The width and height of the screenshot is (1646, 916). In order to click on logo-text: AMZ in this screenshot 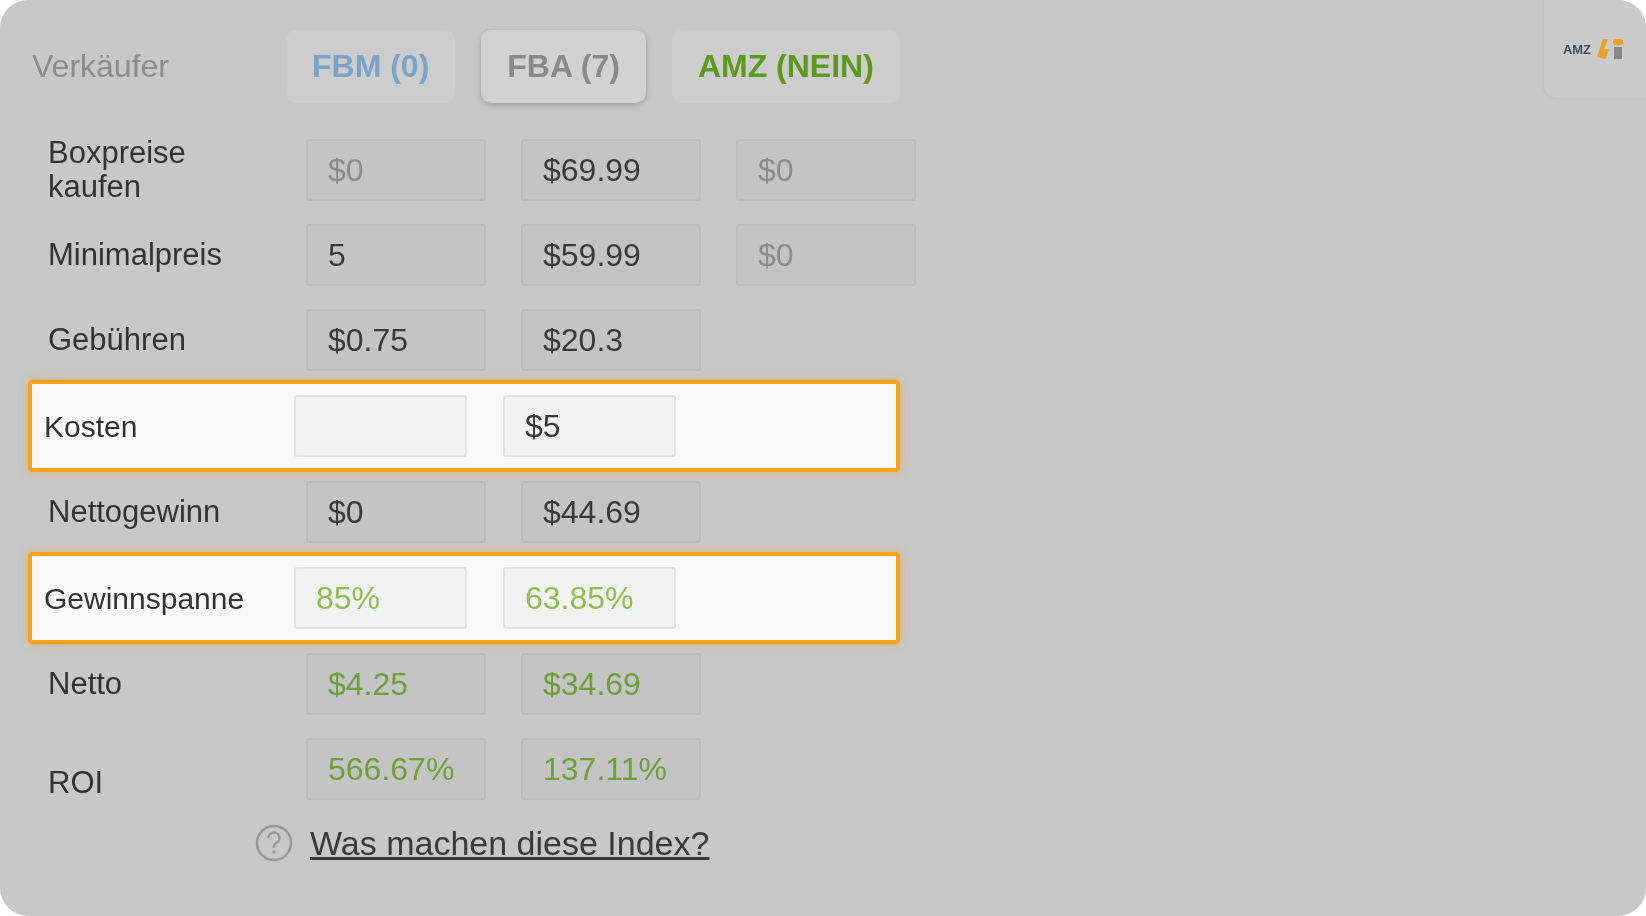, I will do `click(1577, 49)`.